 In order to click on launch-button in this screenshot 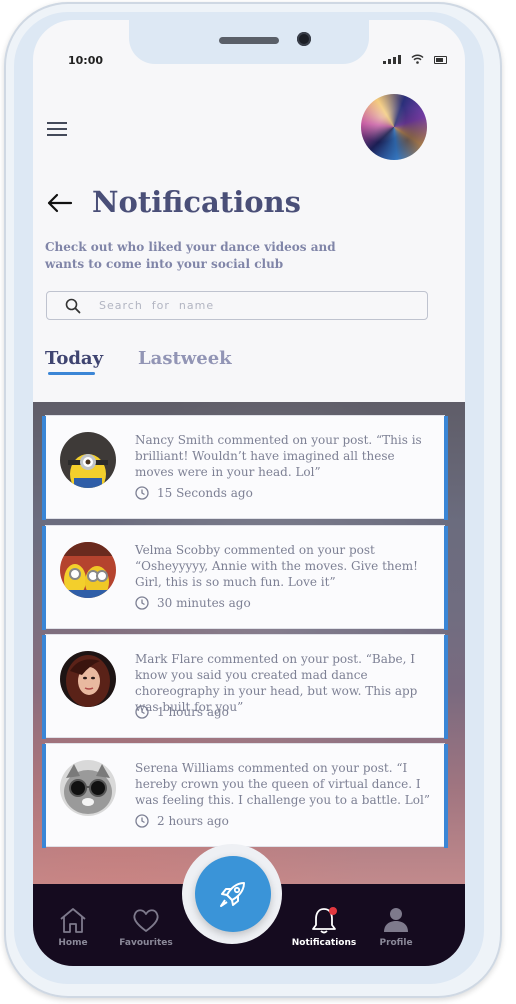, I will do `click(233, 894)`.